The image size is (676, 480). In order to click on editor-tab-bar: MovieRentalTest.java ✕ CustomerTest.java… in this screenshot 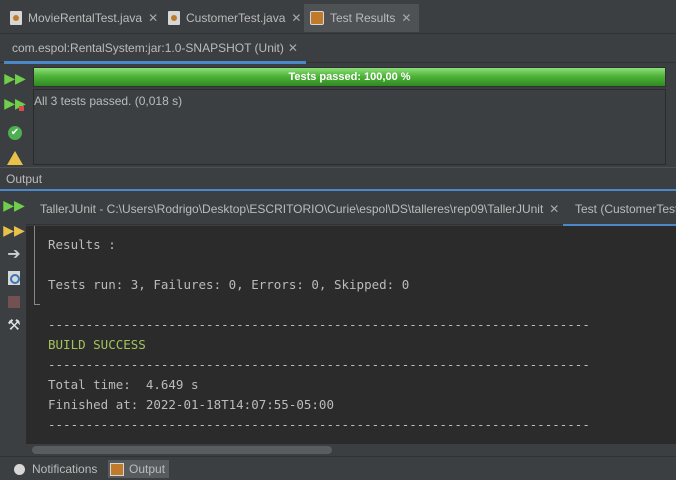, I will do `click(338, 17)`.